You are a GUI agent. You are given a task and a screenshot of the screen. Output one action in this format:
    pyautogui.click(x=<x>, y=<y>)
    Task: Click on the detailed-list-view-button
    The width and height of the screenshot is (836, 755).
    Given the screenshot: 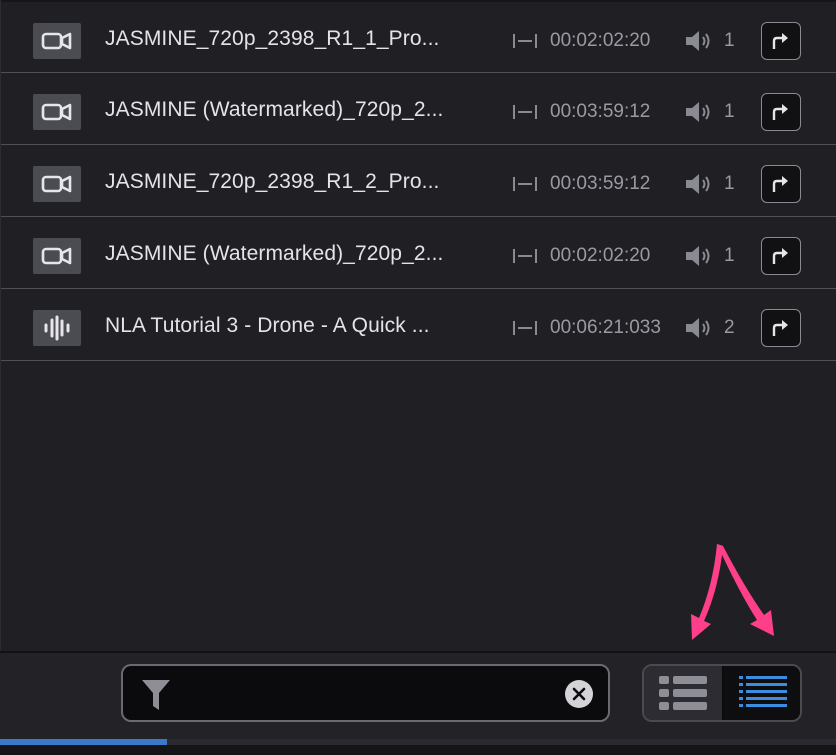 What is the action you would take?
    pyautogui.click(x=762, y=693)
    